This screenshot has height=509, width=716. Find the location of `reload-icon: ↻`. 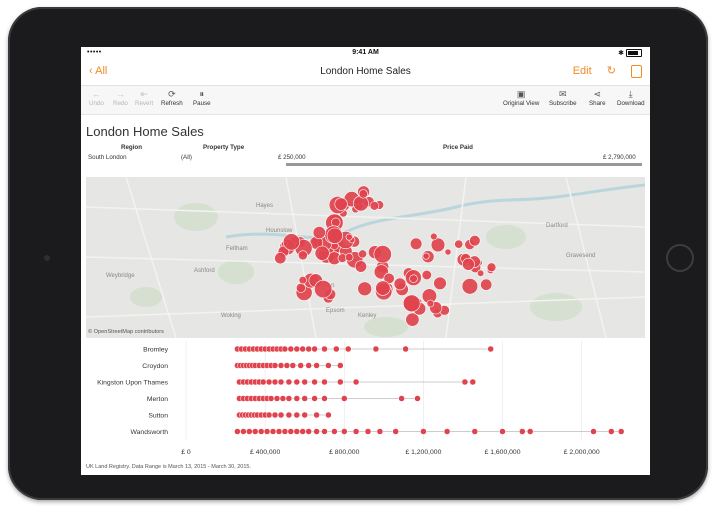

reload-icon: ↻ is located at coordinates (611, 70).